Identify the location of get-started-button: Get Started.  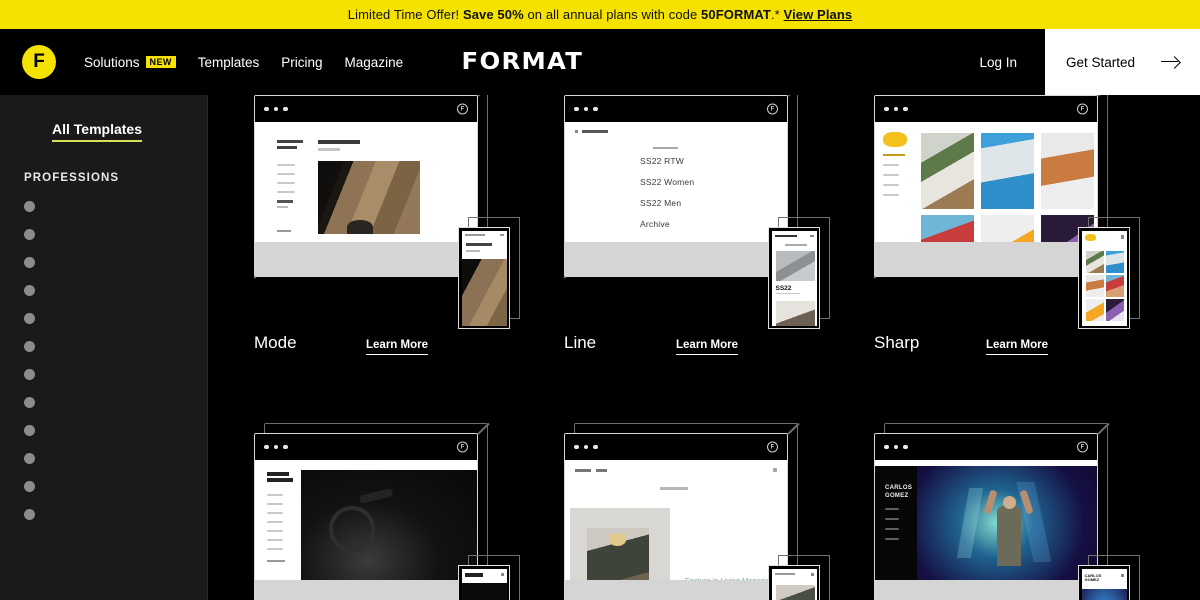
(1122, 62).